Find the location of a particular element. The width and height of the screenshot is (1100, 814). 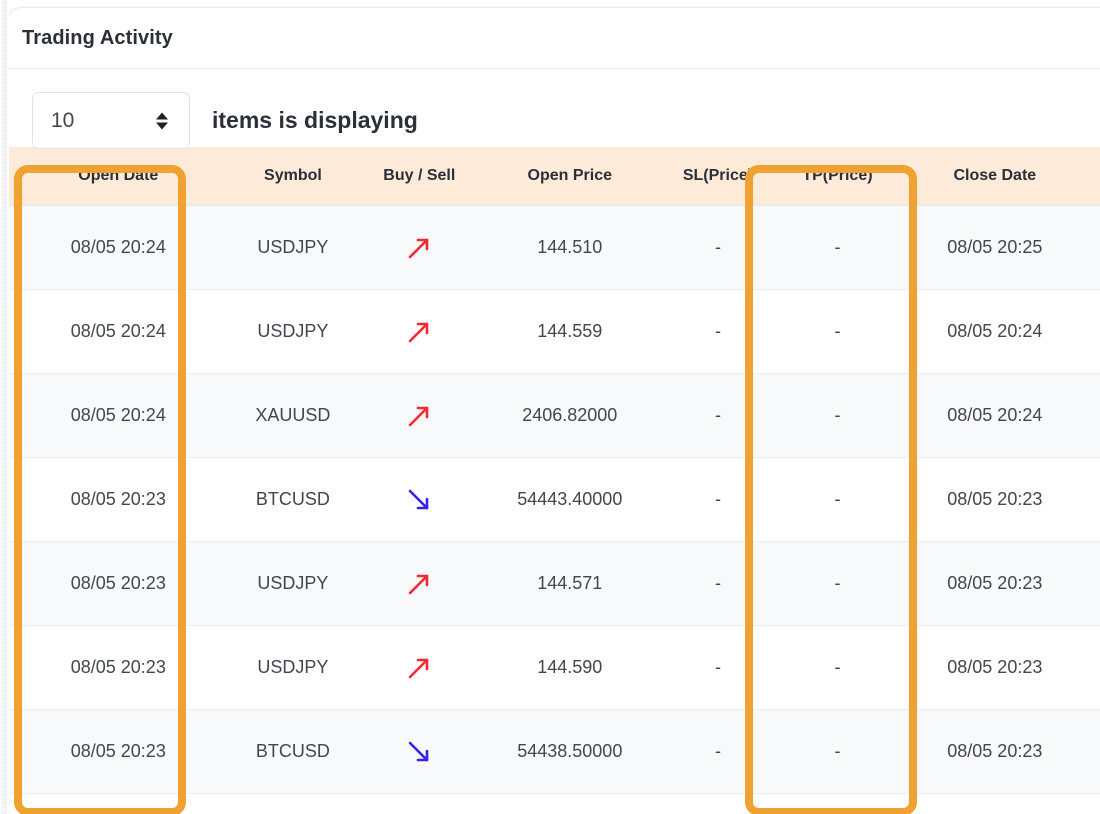

cell-symbol: XAUUSD is located at coordinates (293, 415).